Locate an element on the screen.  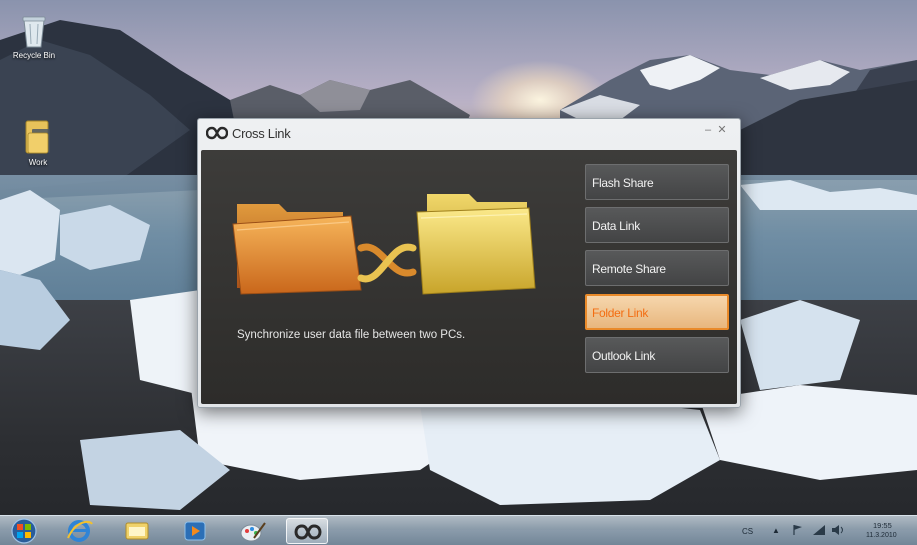
data-link-button: Data Link is located at coordinates (657, 225).